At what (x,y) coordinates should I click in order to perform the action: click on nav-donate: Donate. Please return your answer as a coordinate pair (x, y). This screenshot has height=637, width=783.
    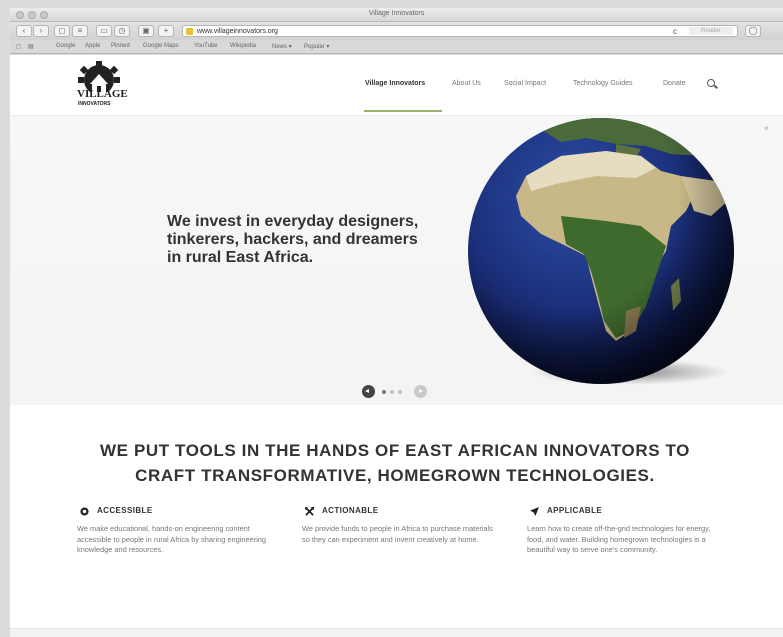
    Looking at the image, I should click on (674, 83).